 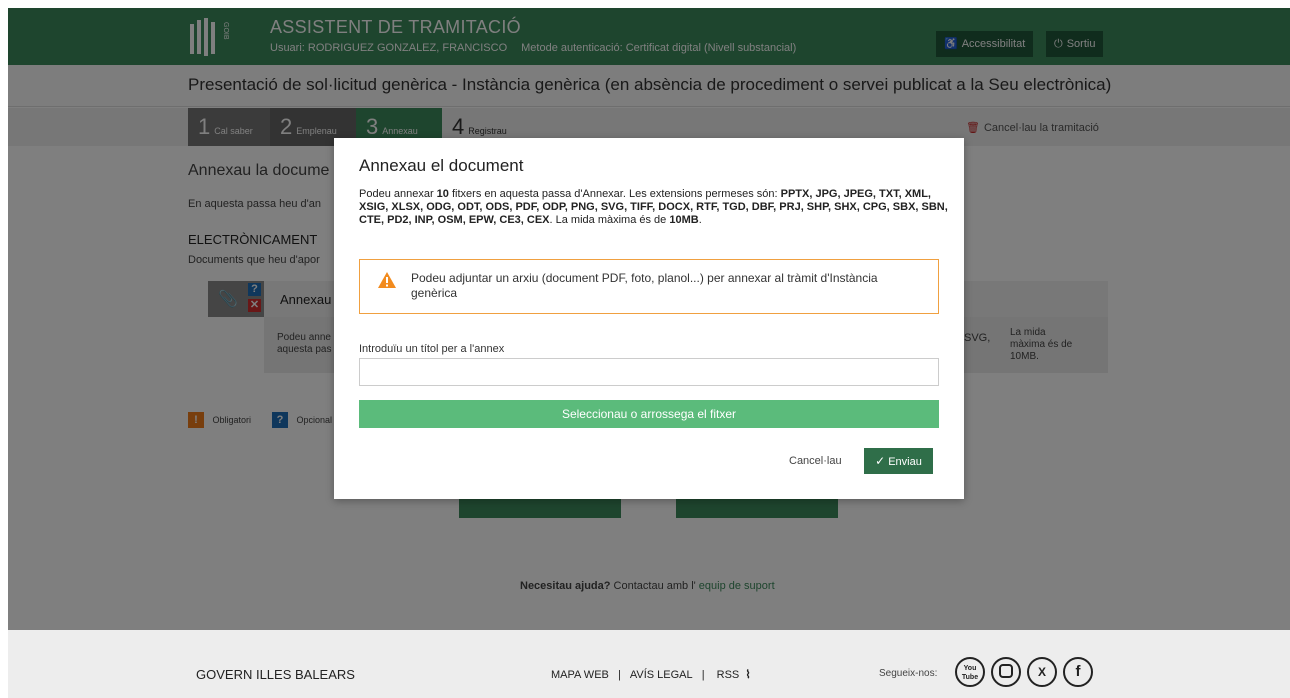 I want to click on rss-label: RSS, so click(x=728, y=675).